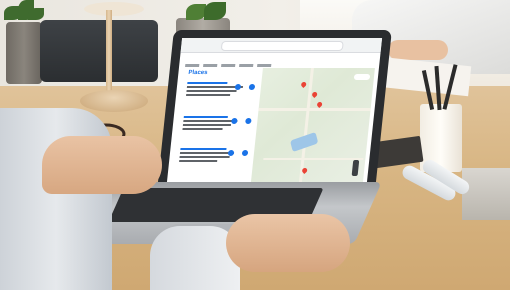 The height and width of the screenshot is (290, 510). I want to click on dark-storage-box, so click(99, 51).